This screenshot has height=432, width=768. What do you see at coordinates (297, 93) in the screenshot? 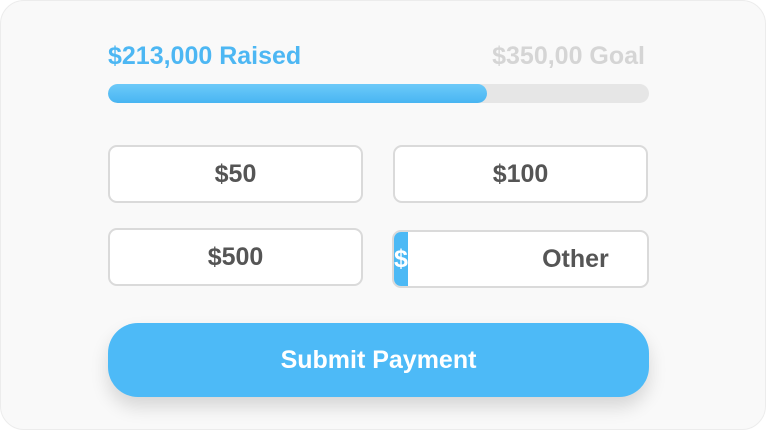
I see `progress-fill` at bounding box center [297, 93].